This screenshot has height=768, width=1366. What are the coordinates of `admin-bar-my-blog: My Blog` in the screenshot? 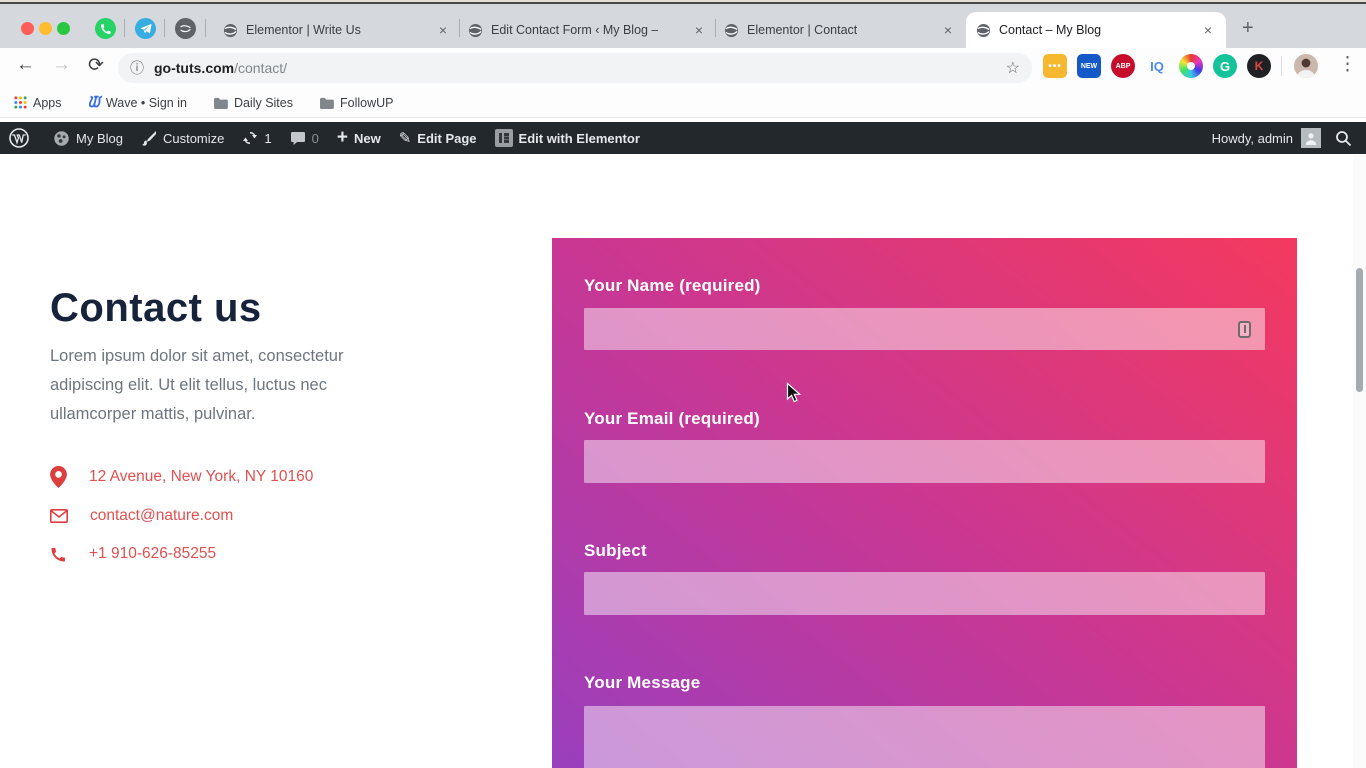 It's located at (88, 138).